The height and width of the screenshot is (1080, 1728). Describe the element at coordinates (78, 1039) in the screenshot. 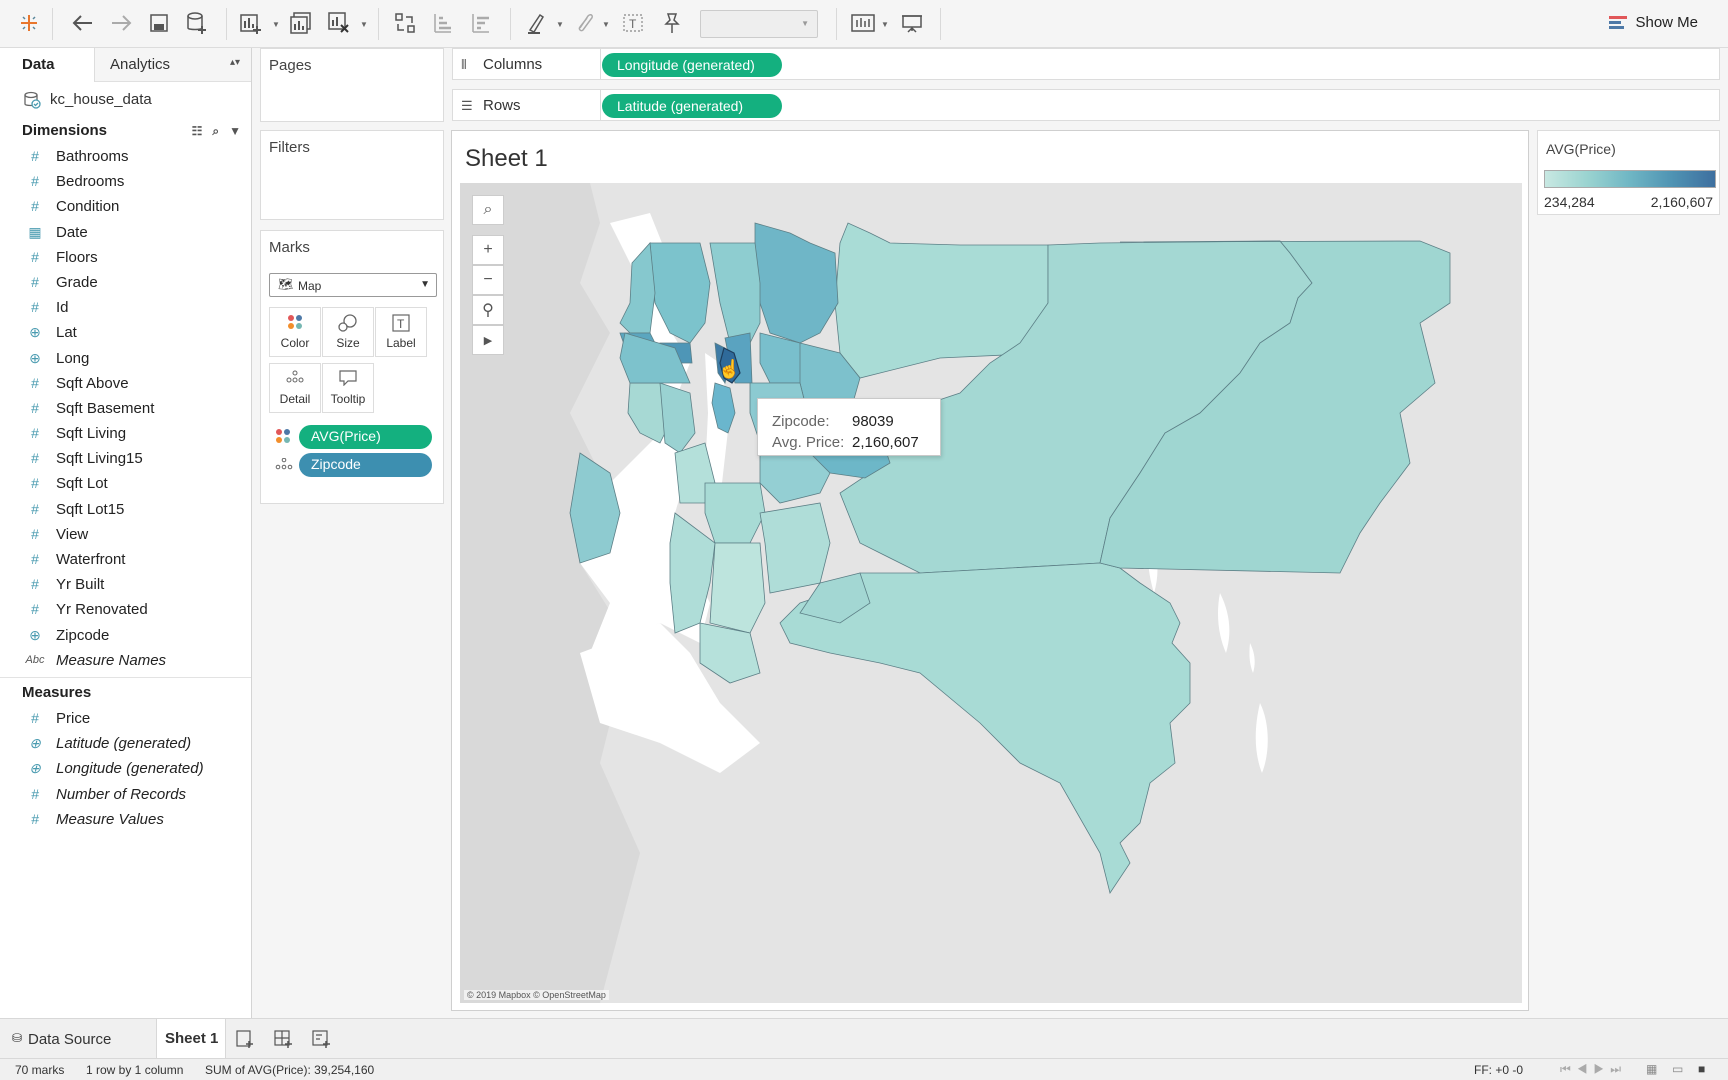

I see `tab-data-source: ⛁ Data Source` at that location.